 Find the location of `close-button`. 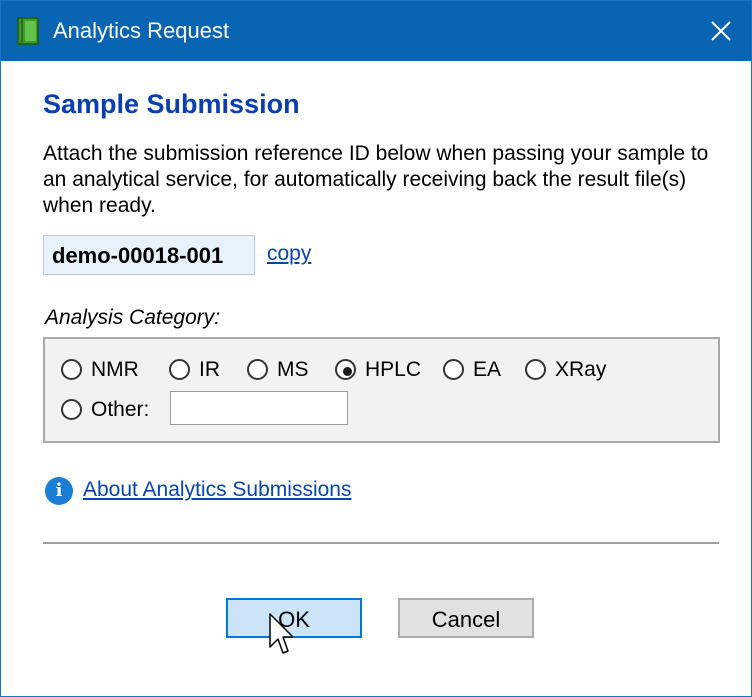

close-button is located at coordinates (721, 31).